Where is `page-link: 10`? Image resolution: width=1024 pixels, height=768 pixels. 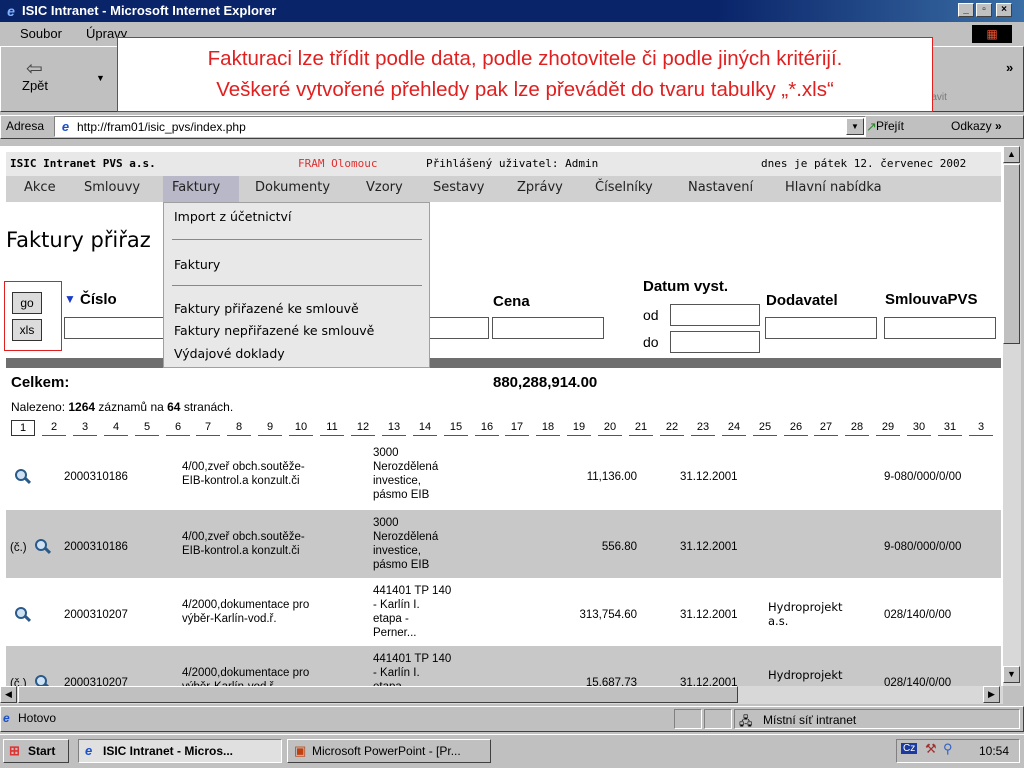
page-link: 10 is located at coordinates (301, 428).